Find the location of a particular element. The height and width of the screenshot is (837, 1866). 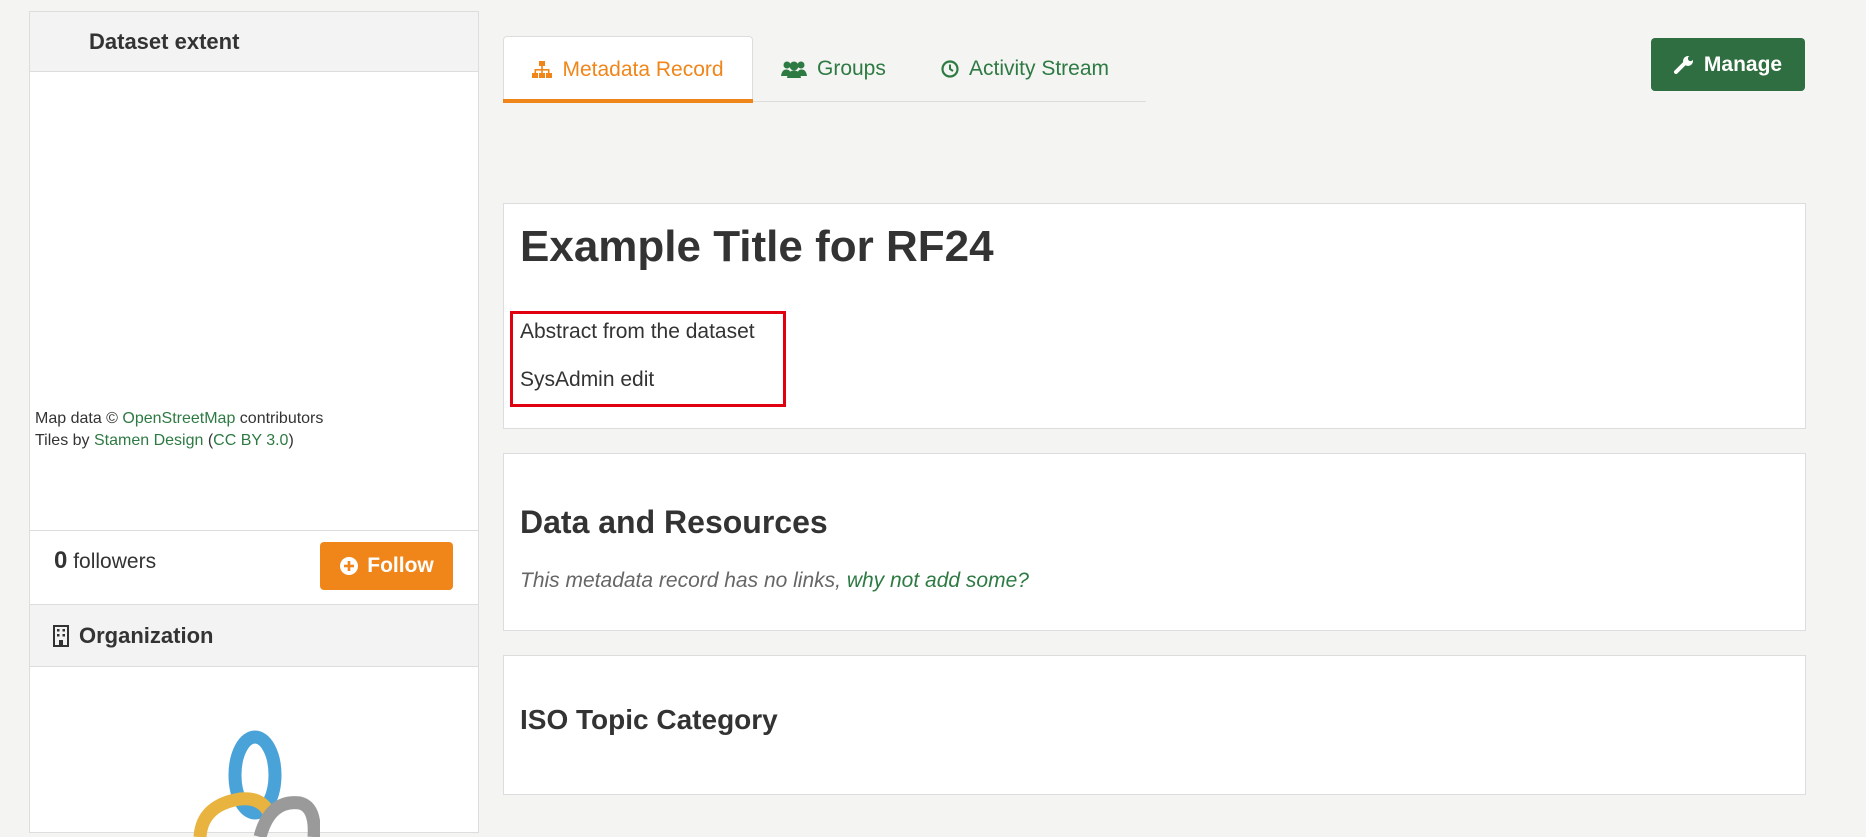

attribution-text: ( is located at coordinates (208, 440).